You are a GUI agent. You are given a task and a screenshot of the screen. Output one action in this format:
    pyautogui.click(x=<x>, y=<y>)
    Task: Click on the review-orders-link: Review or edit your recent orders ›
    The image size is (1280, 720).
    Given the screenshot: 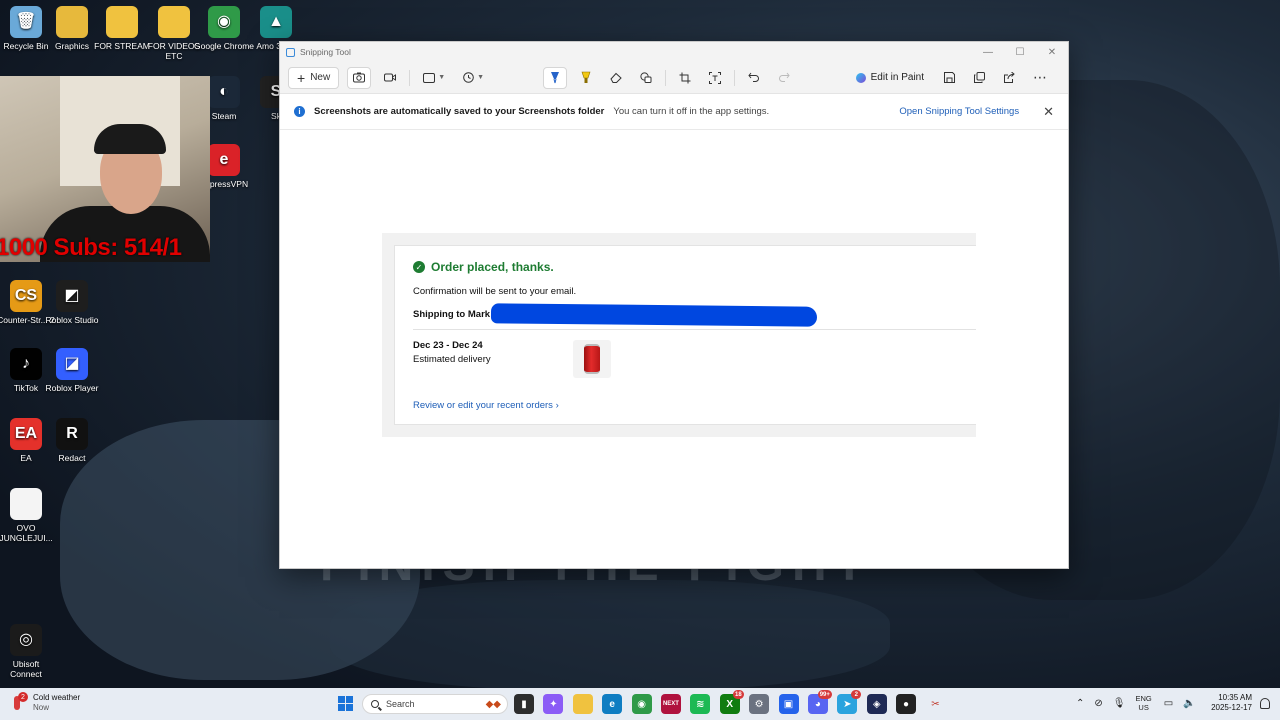 What is the action you would take?
    pyautogui.click(x=486, y=405)
    